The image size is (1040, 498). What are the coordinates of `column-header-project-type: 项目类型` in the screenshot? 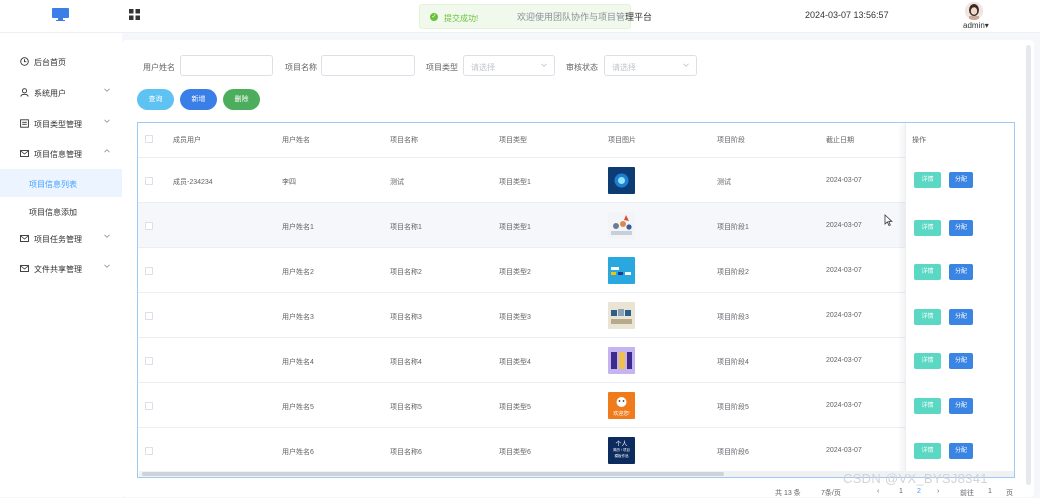 It's located at (513, 140).